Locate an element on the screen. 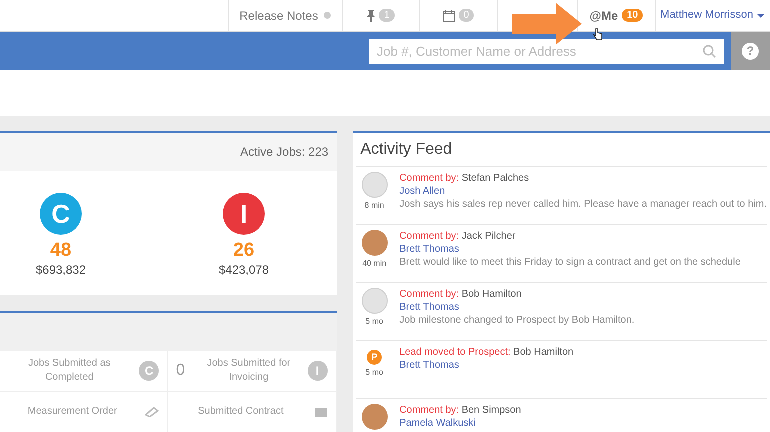  feed-heading: Comment by: Stefan Palches is located at coordinates (465, 178).